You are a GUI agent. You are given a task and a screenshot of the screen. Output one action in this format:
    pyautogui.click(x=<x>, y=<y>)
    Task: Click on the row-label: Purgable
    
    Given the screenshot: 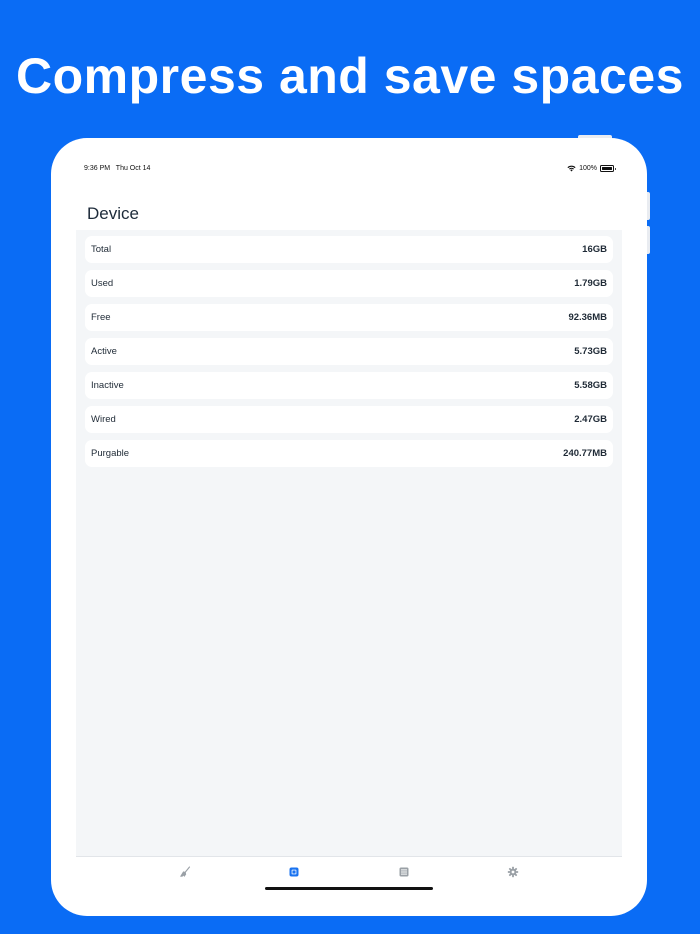 What is the action you would take?
    pyautogui.click(x=110, y=453)
    